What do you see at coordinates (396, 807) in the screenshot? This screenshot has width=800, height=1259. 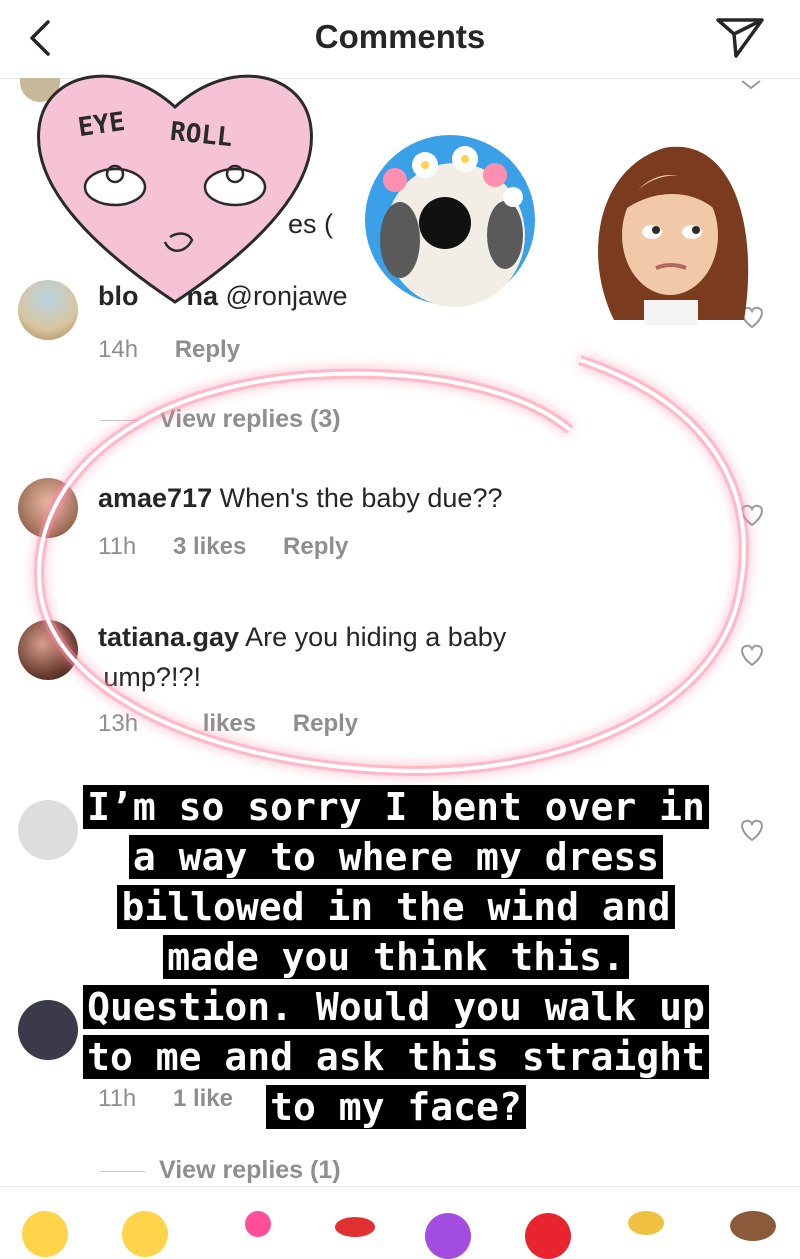 I see `caption-line: I’m so sorry I bent over in` at bounding box center [396, 807].